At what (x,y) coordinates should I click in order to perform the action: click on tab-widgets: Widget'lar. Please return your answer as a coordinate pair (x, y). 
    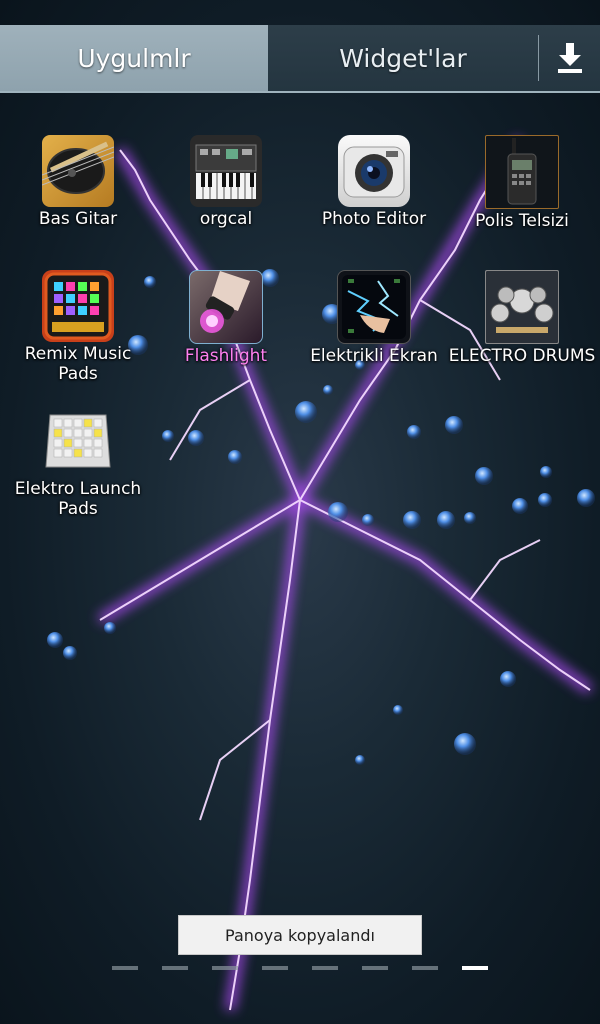
    Looking at the image, I should click on (403, 58).